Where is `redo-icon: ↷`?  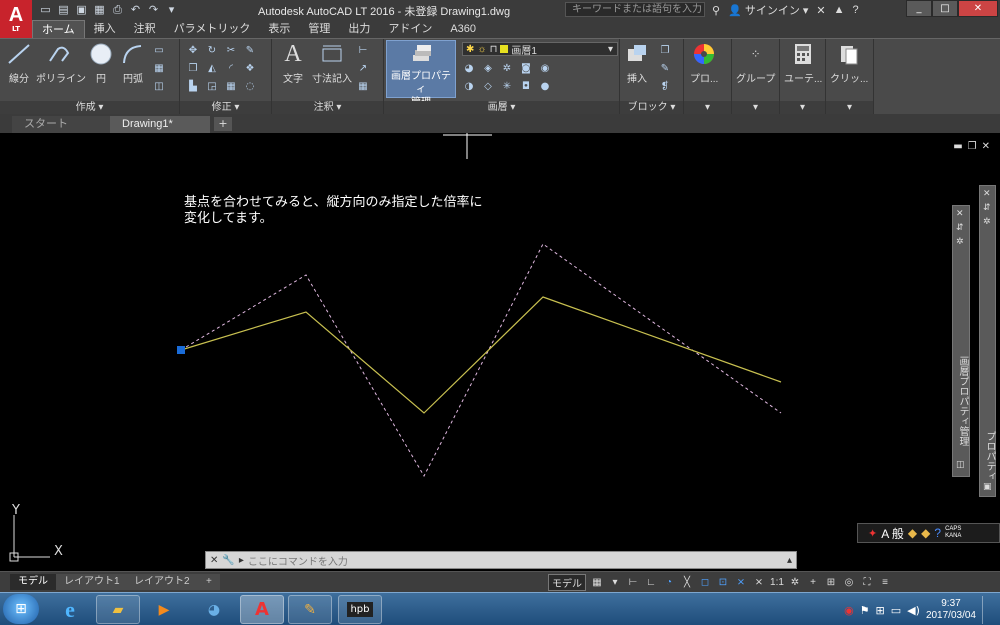 redo-icon: ↷ is located at coordinates (153, 9).